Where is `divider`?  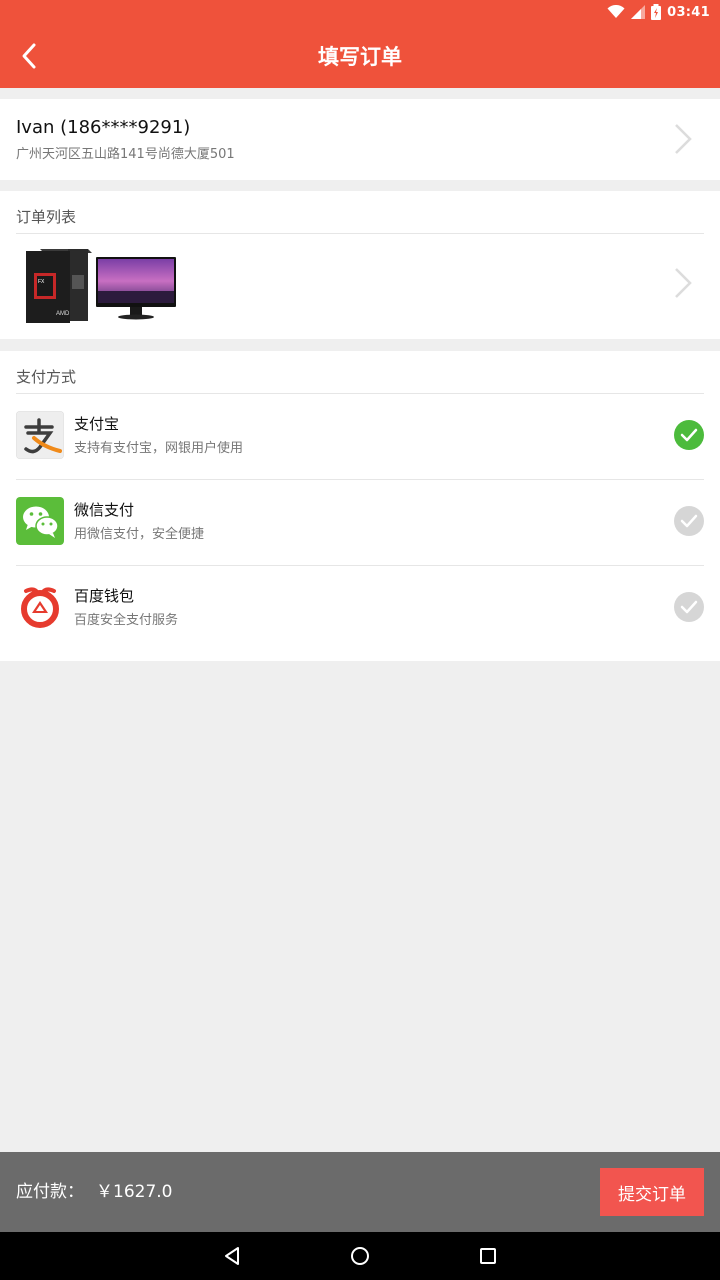 divider is located at coordinates (360, 233).